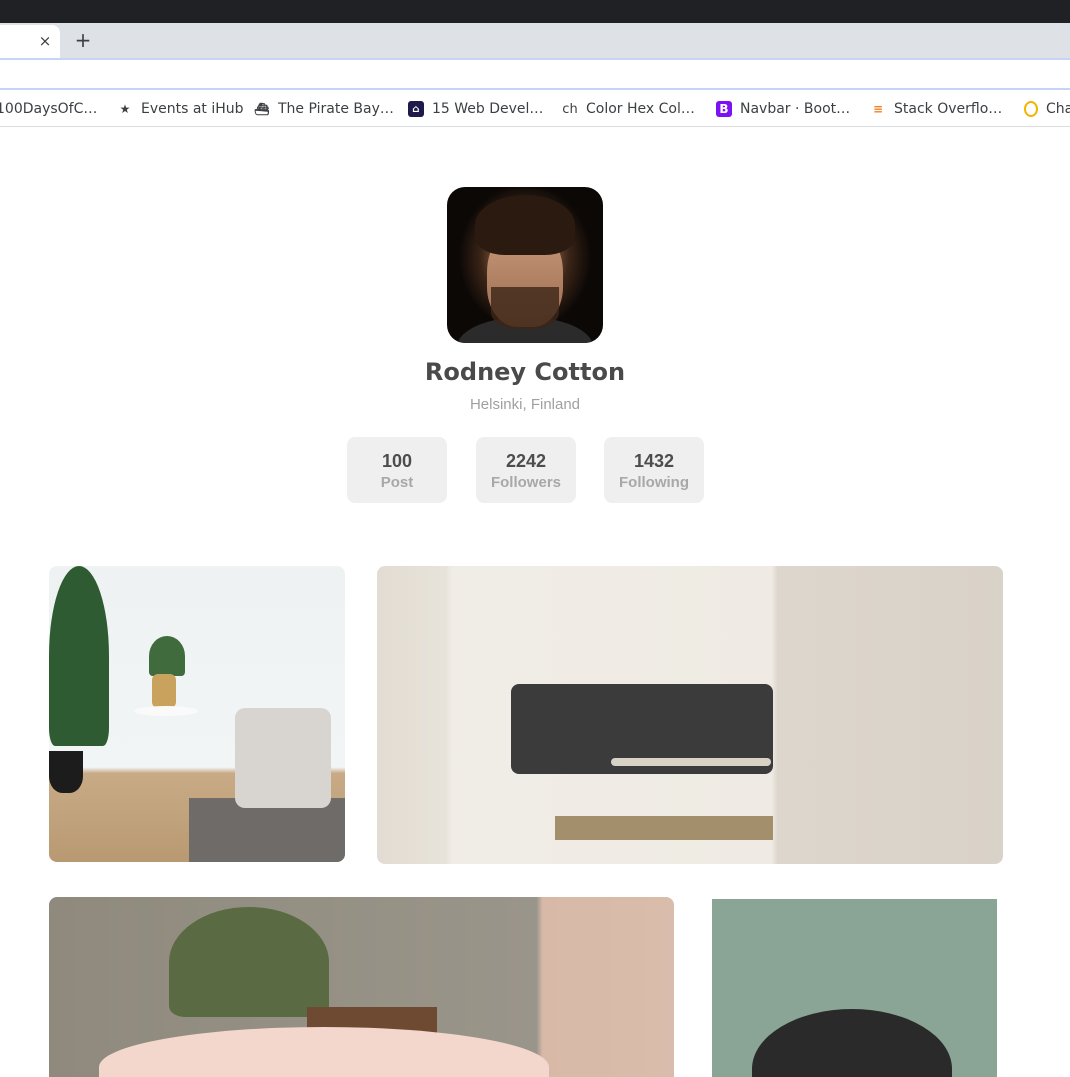  I want to click on bookmark-label: Events at iHub, so click(192, 109).